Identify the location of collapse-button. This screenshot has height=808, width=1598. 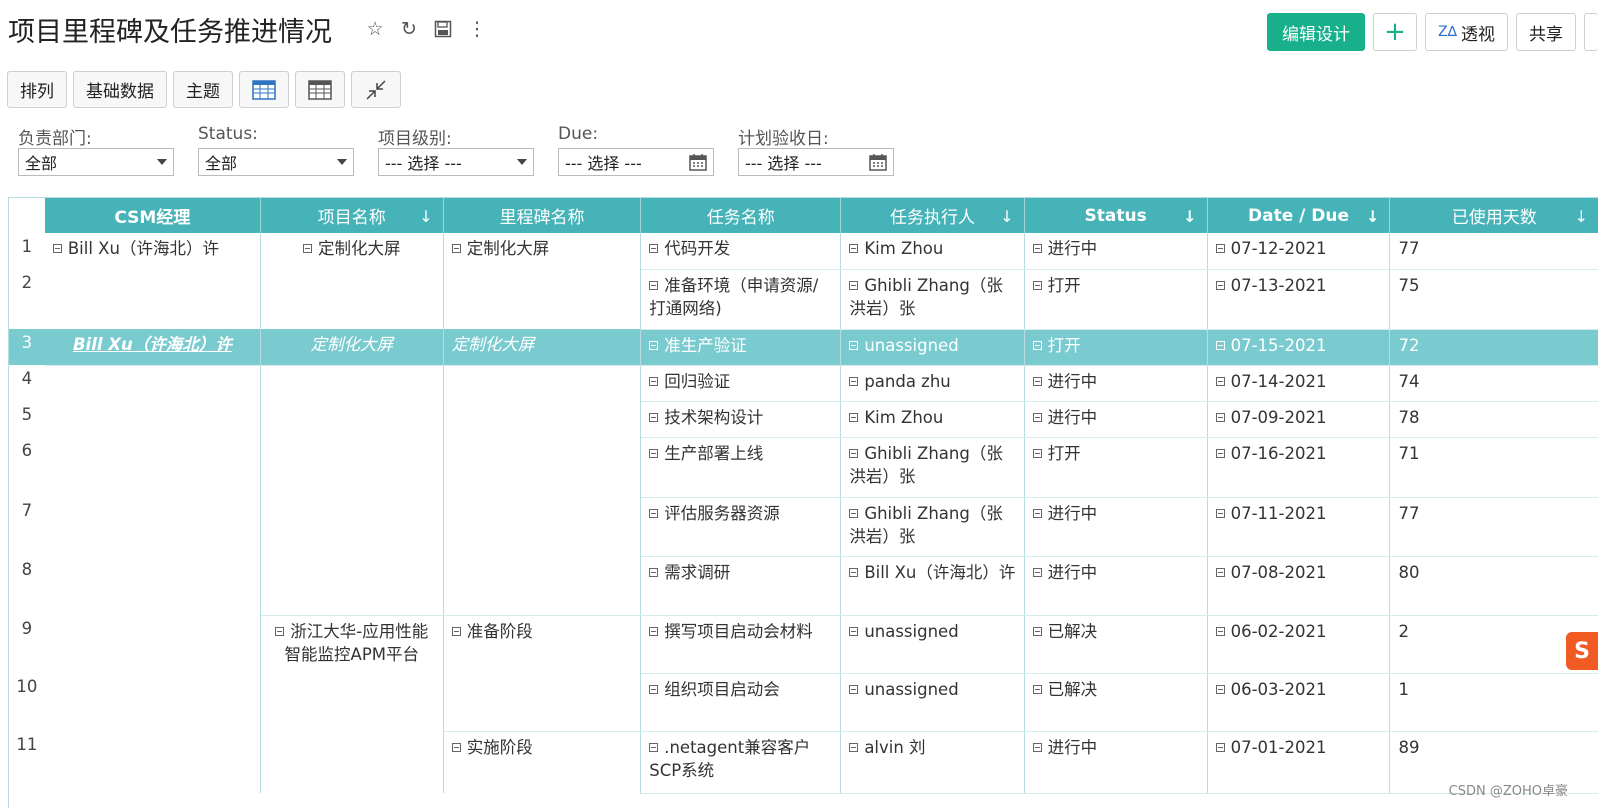
(376, 89).